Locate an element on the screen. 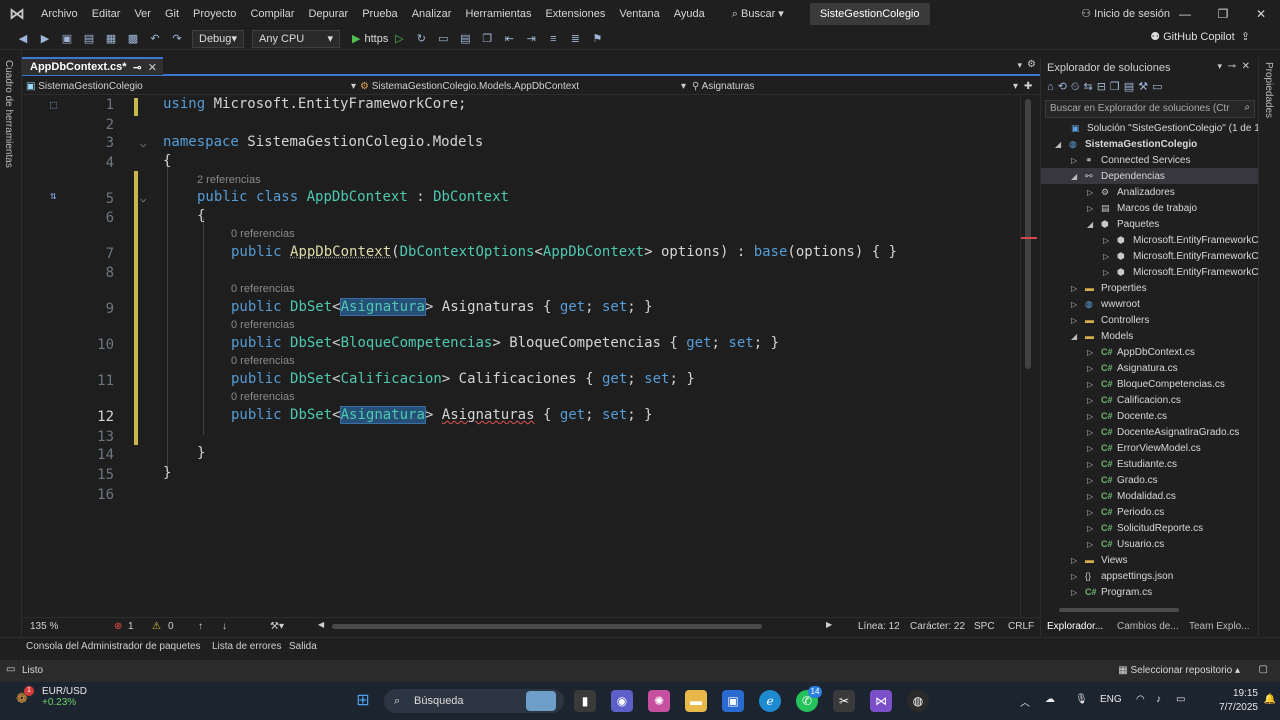 The width and height of the screenshot is (1280, 720). tree-item: ▷ ▬ Controllers is located at coordinates (1150, 320).